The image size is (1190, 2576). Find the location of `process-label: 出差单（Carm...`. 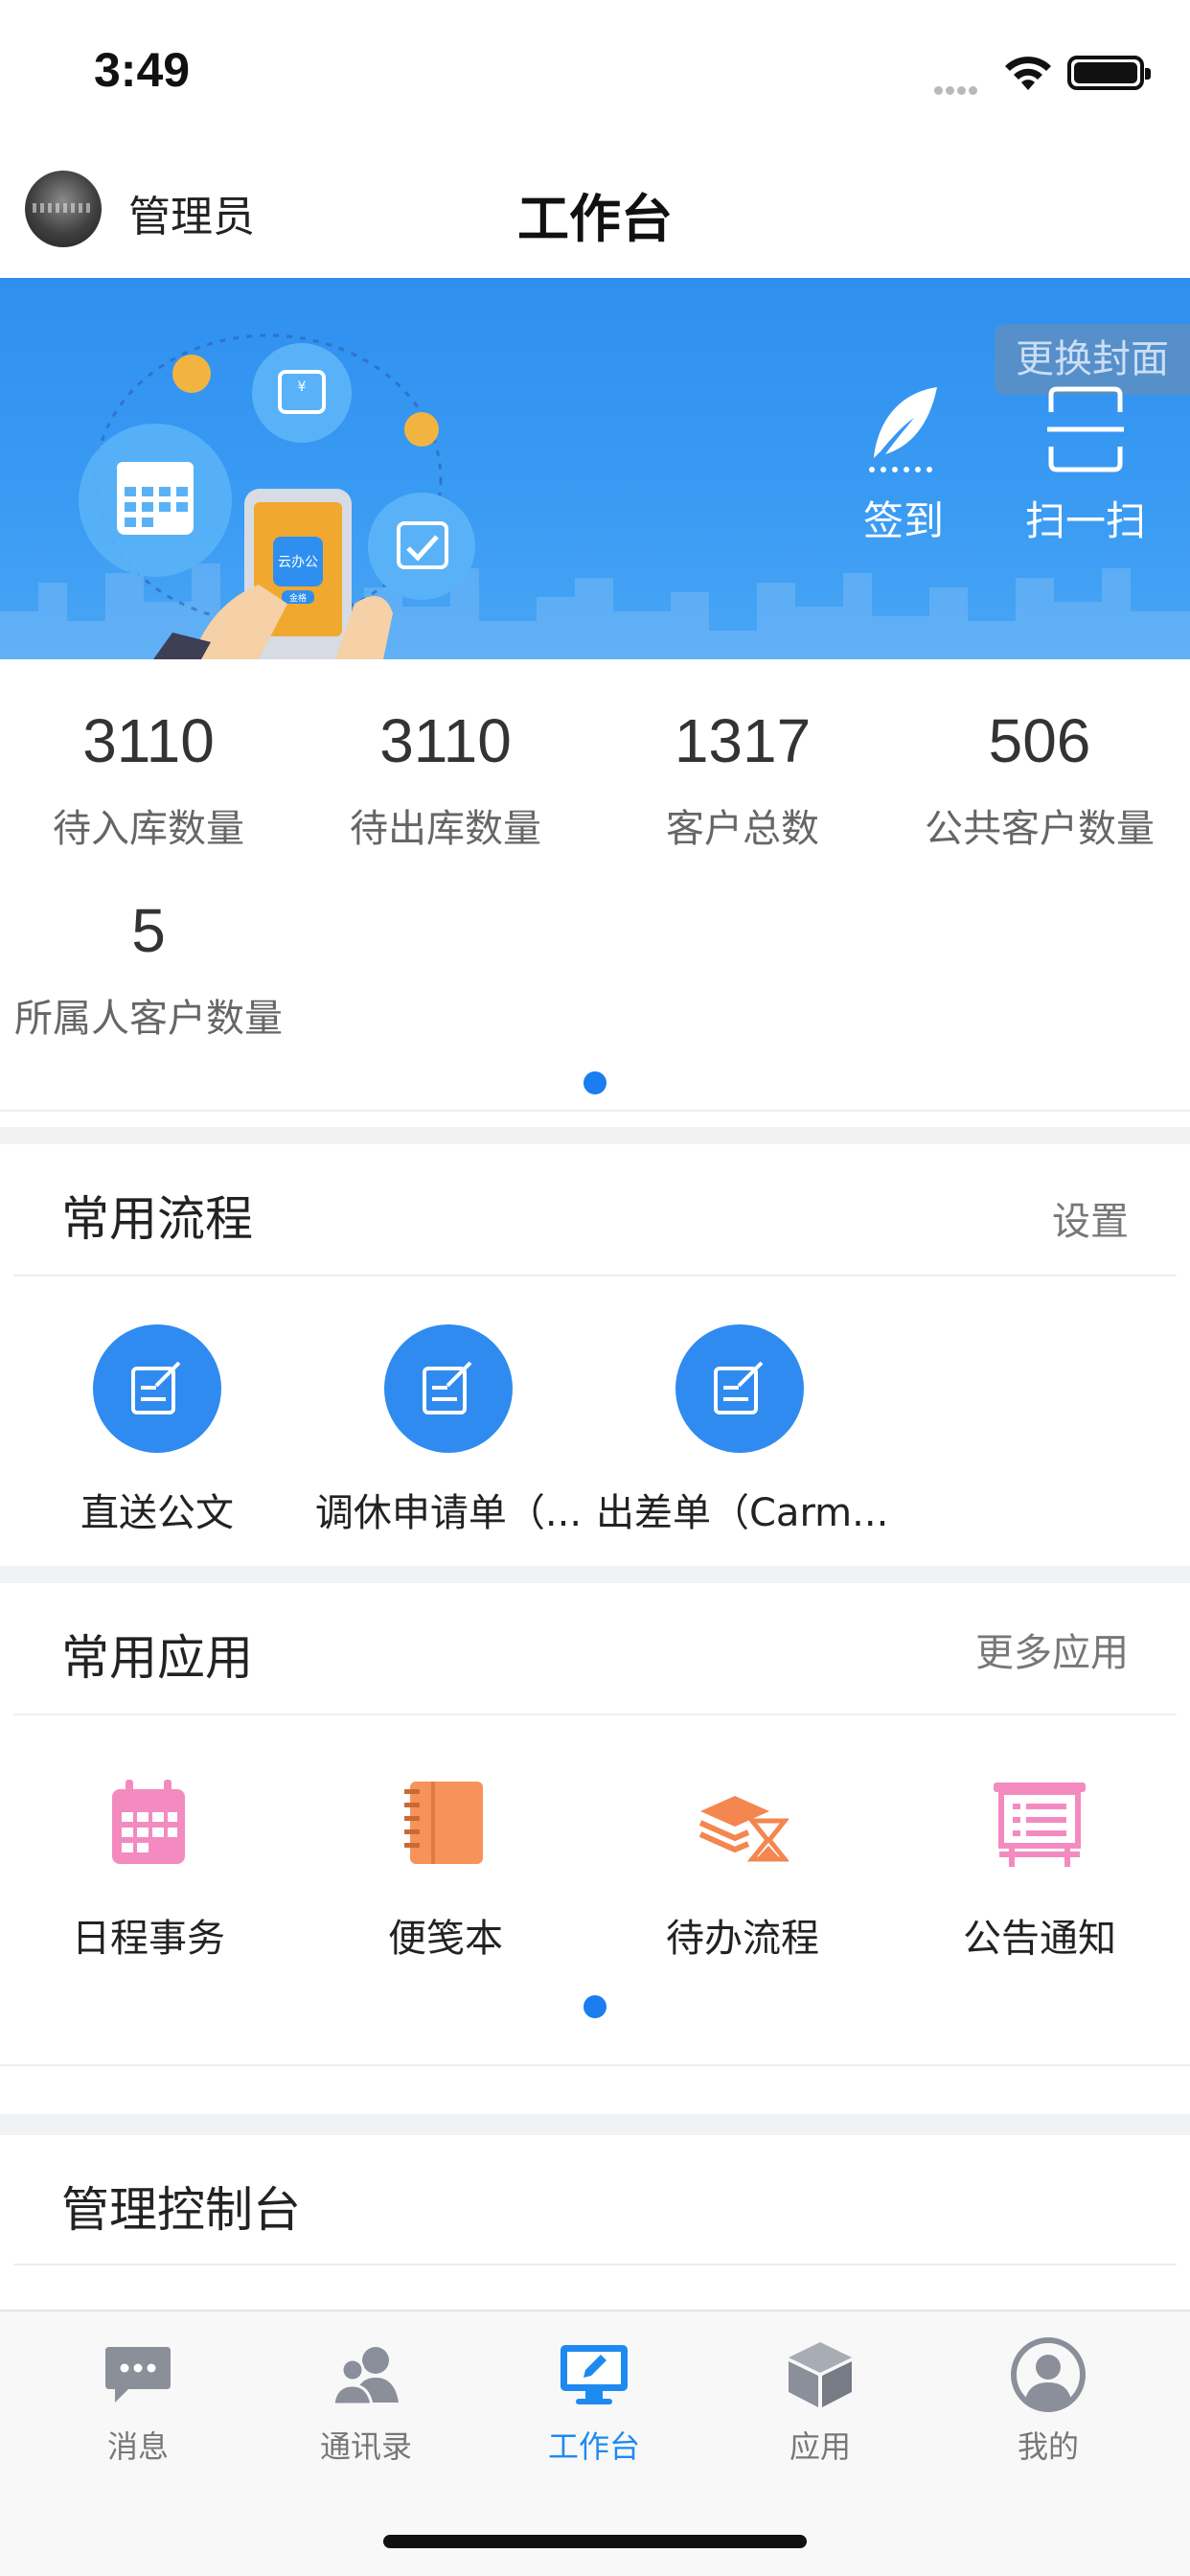

process-label: 出差单（Carm... is located at coordinates (743, 1513).